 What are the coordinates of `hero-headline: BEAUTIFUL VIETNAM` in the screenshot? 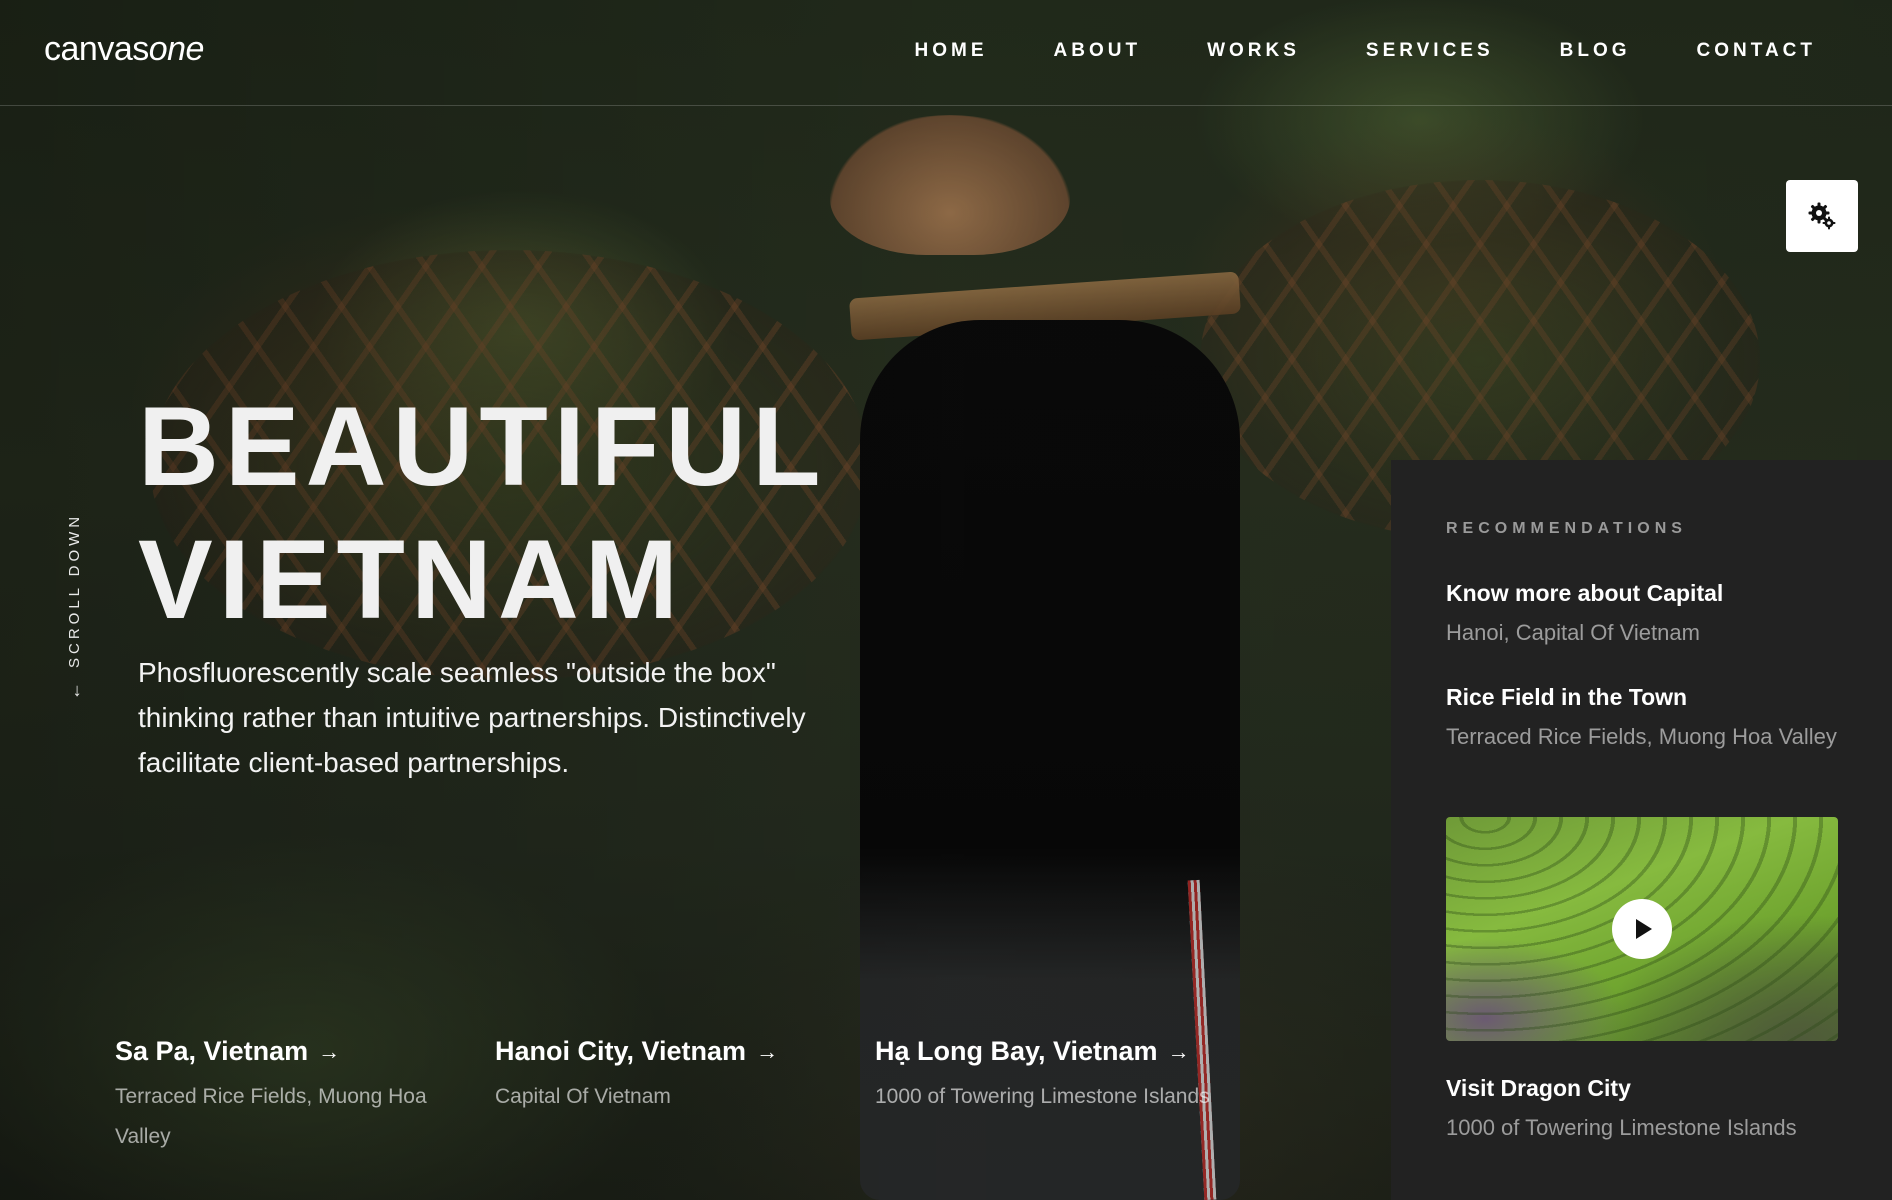 It's located at (518, 513).